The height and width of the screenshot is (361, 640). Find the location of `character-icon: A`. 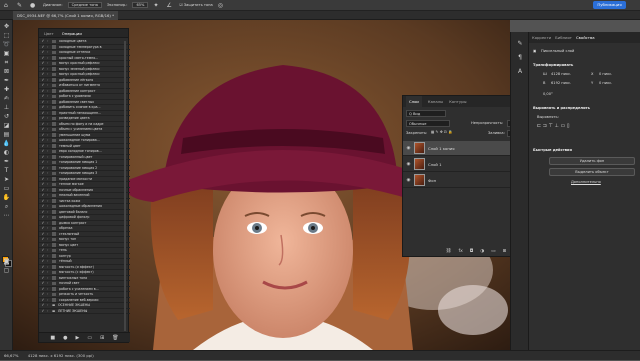

character-icon: A is located at coordinates (520, 72).